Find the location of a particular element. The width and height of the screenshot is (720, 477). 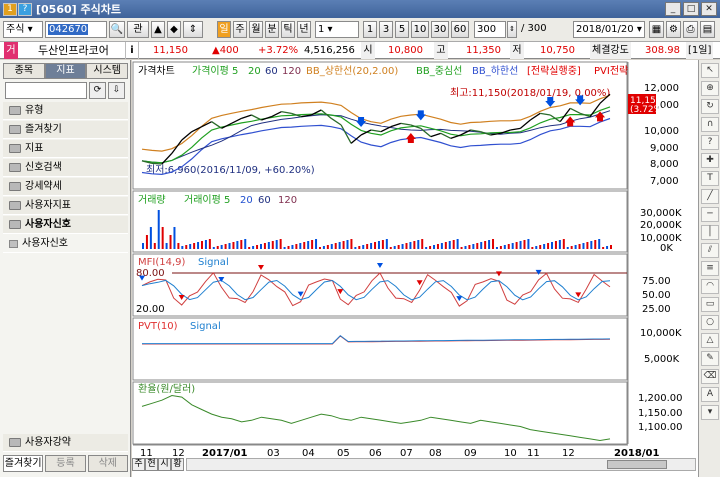

rect-icon: ▭ is located at coordinates (710, 304).